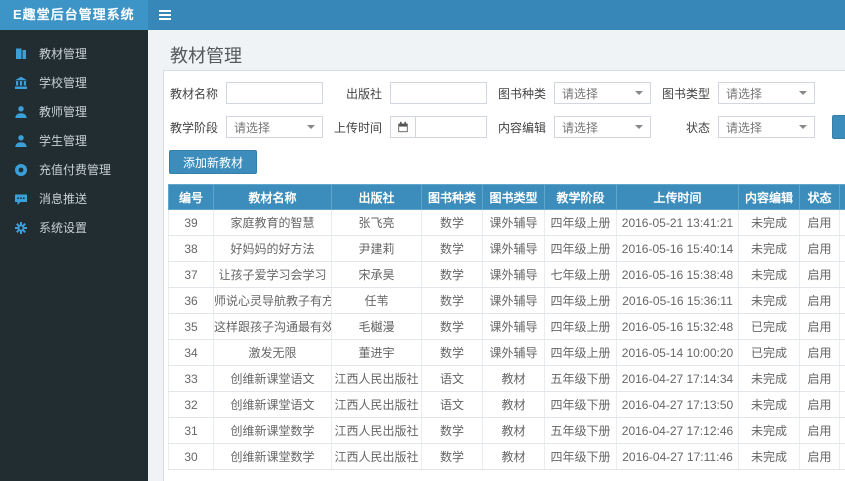 The height and width of the screenshot is (481, 845). I want to click on table-cell: 语文, so click(452, 404).